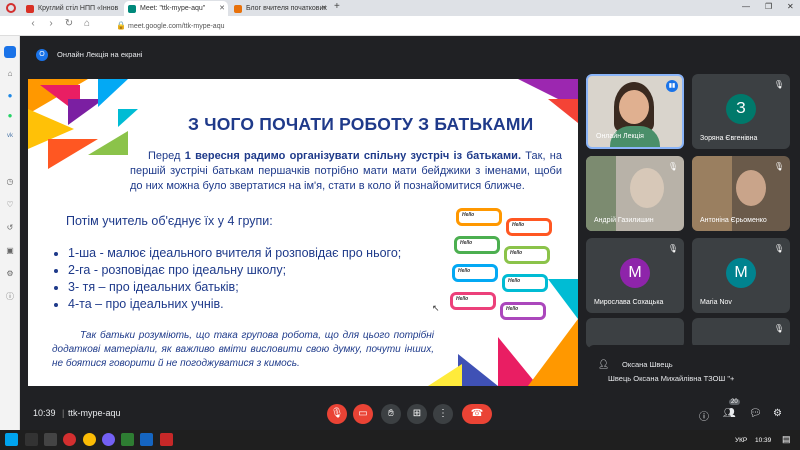  I want to click on chat-icon: 💬︎, so click(755, 413).